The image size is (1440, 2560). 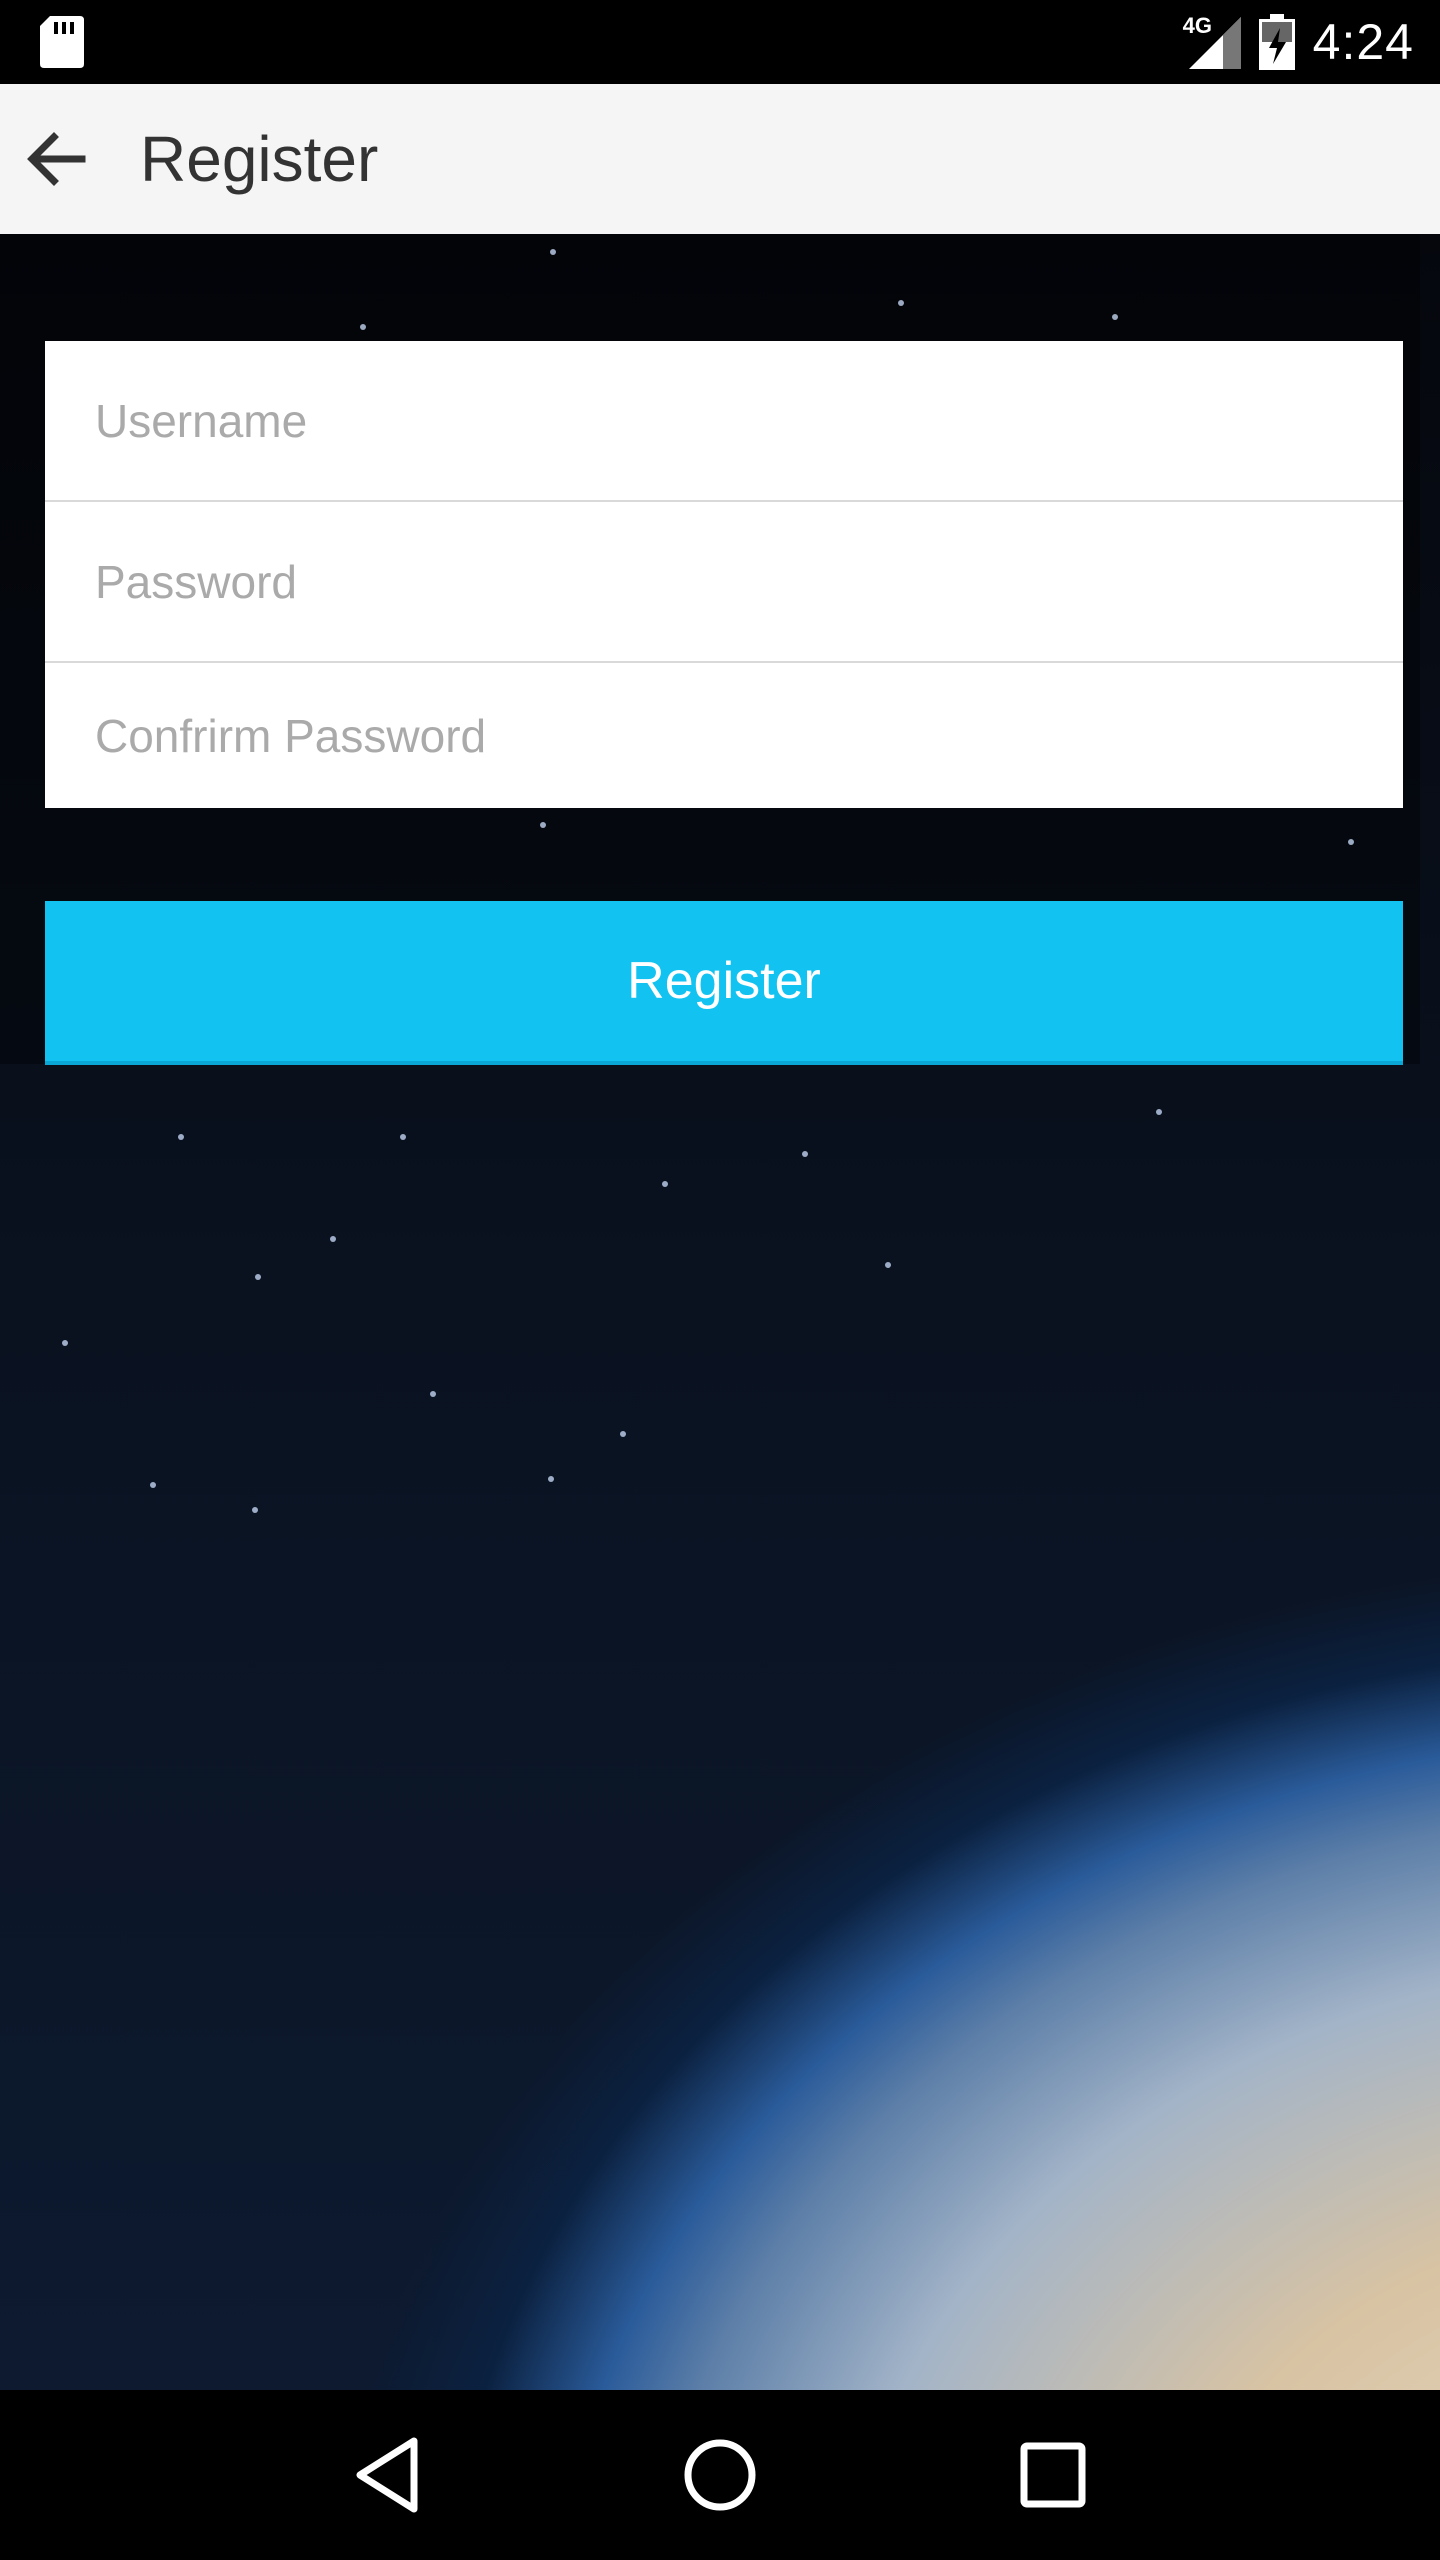 What do you see at coordinates (720, 42) in the screenshot?
I see `status-bar: 4G 4:24` at bounding box center [720, 42].